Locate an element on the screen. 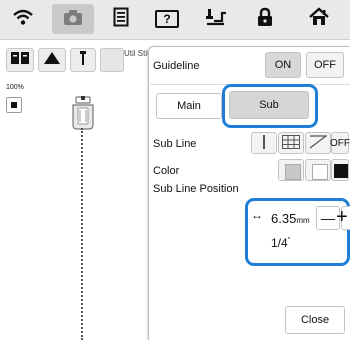 This screenshot has height=340, width=350. lock-button is located at coordinates (265, 19).